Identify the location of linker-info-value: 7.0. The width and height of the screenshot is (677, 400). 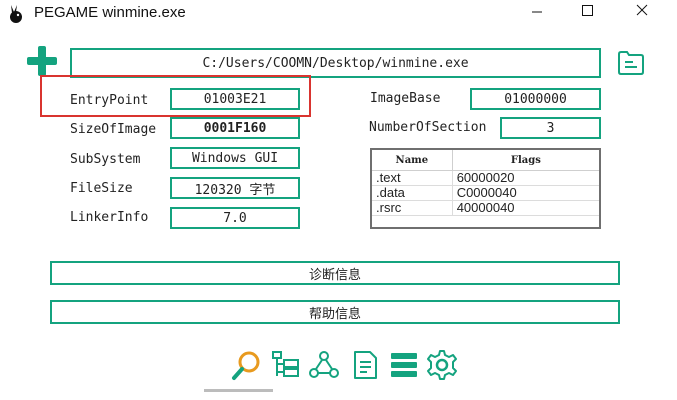
(235, 218).